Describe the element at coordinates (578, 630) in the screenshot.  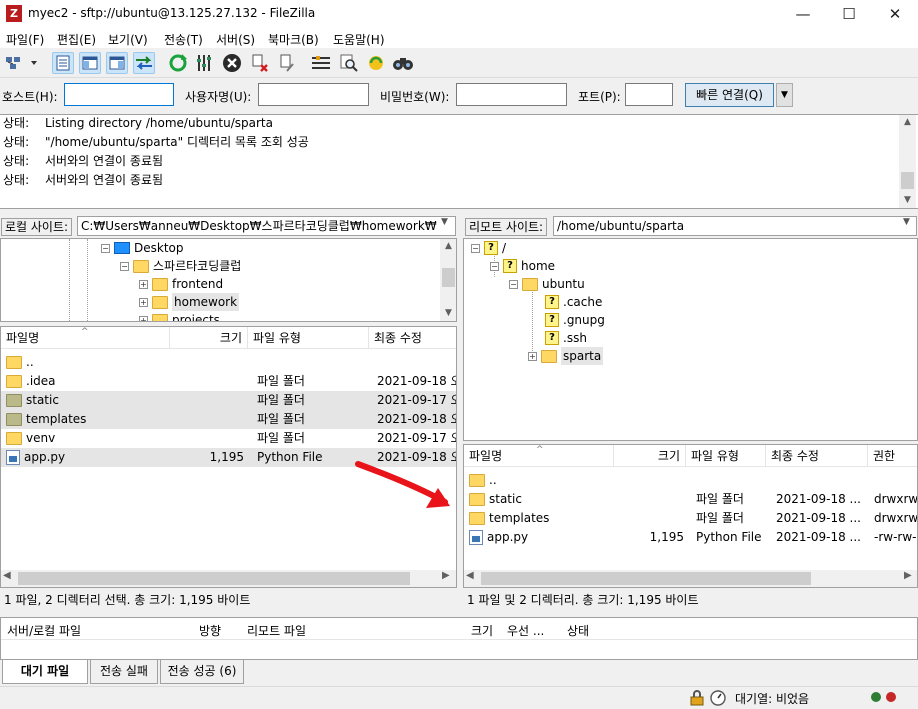
I see `column-status: 상태` at that location.